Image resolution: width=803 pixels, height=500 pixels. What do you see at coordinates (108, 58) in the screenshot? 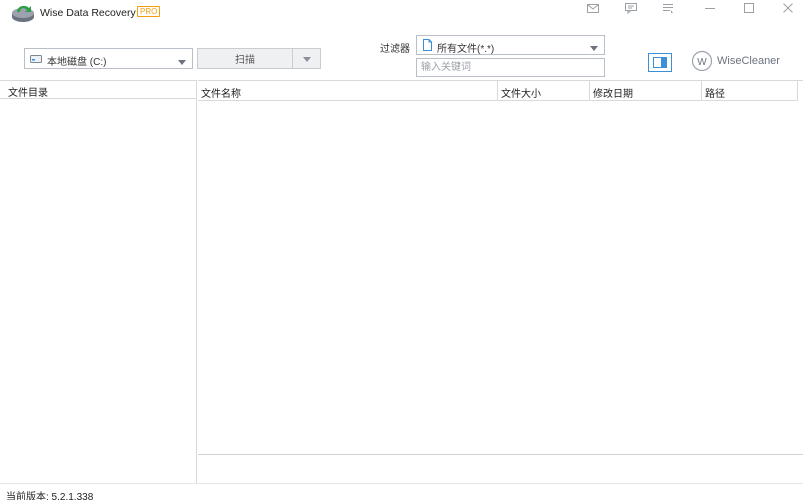
I see `drive-select: 本地磁盘 (C:)` at bounding box center [108, 58].